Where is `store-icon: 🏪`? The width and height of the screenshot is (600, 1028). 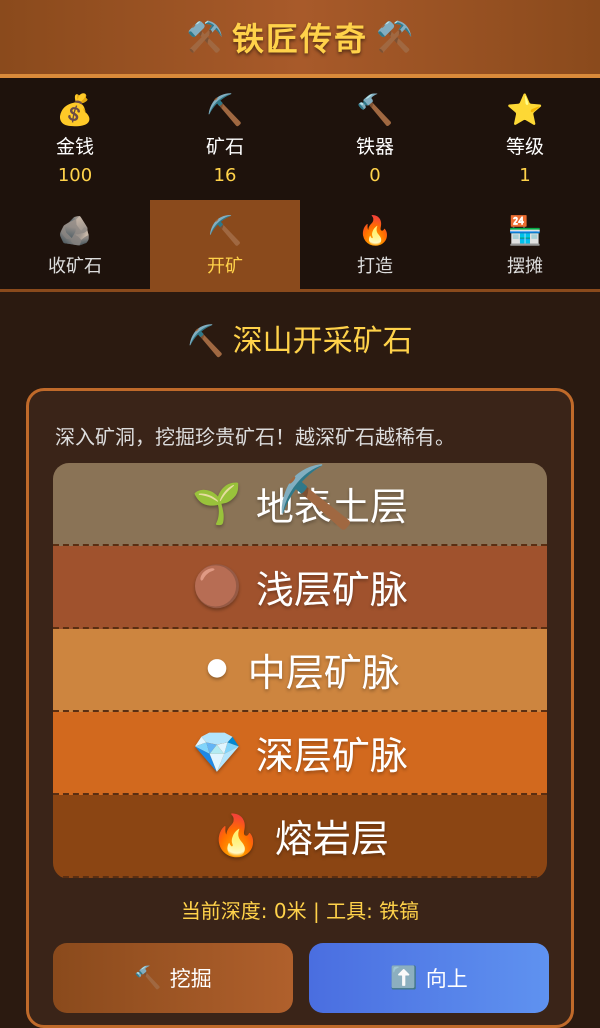 store-icon: 🏪 is located at coordinates (525, 230).